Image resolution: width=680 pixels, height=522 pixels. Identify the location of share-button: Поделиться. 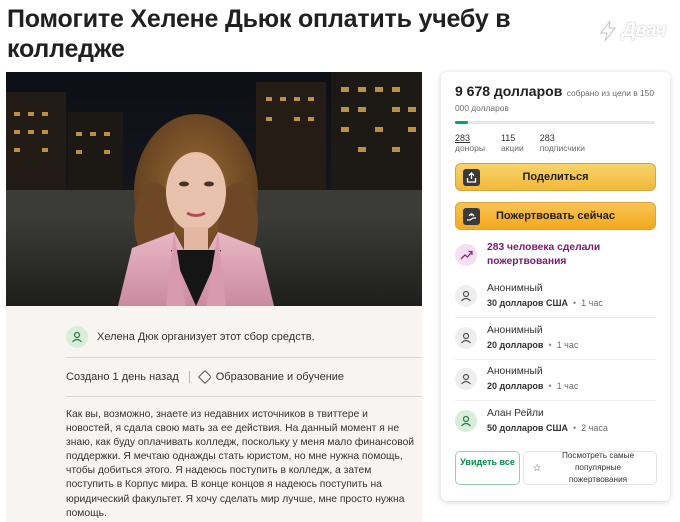
(555, 177).